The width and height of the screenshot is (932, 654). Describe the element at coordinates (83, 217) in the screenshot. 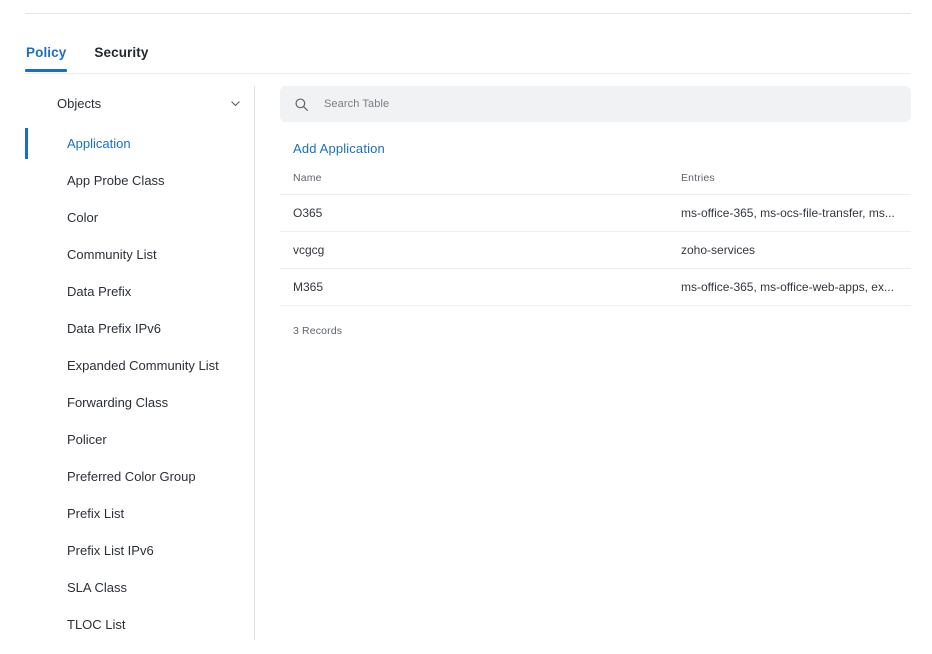

I see `sidebar-item-label: Color` at that location.